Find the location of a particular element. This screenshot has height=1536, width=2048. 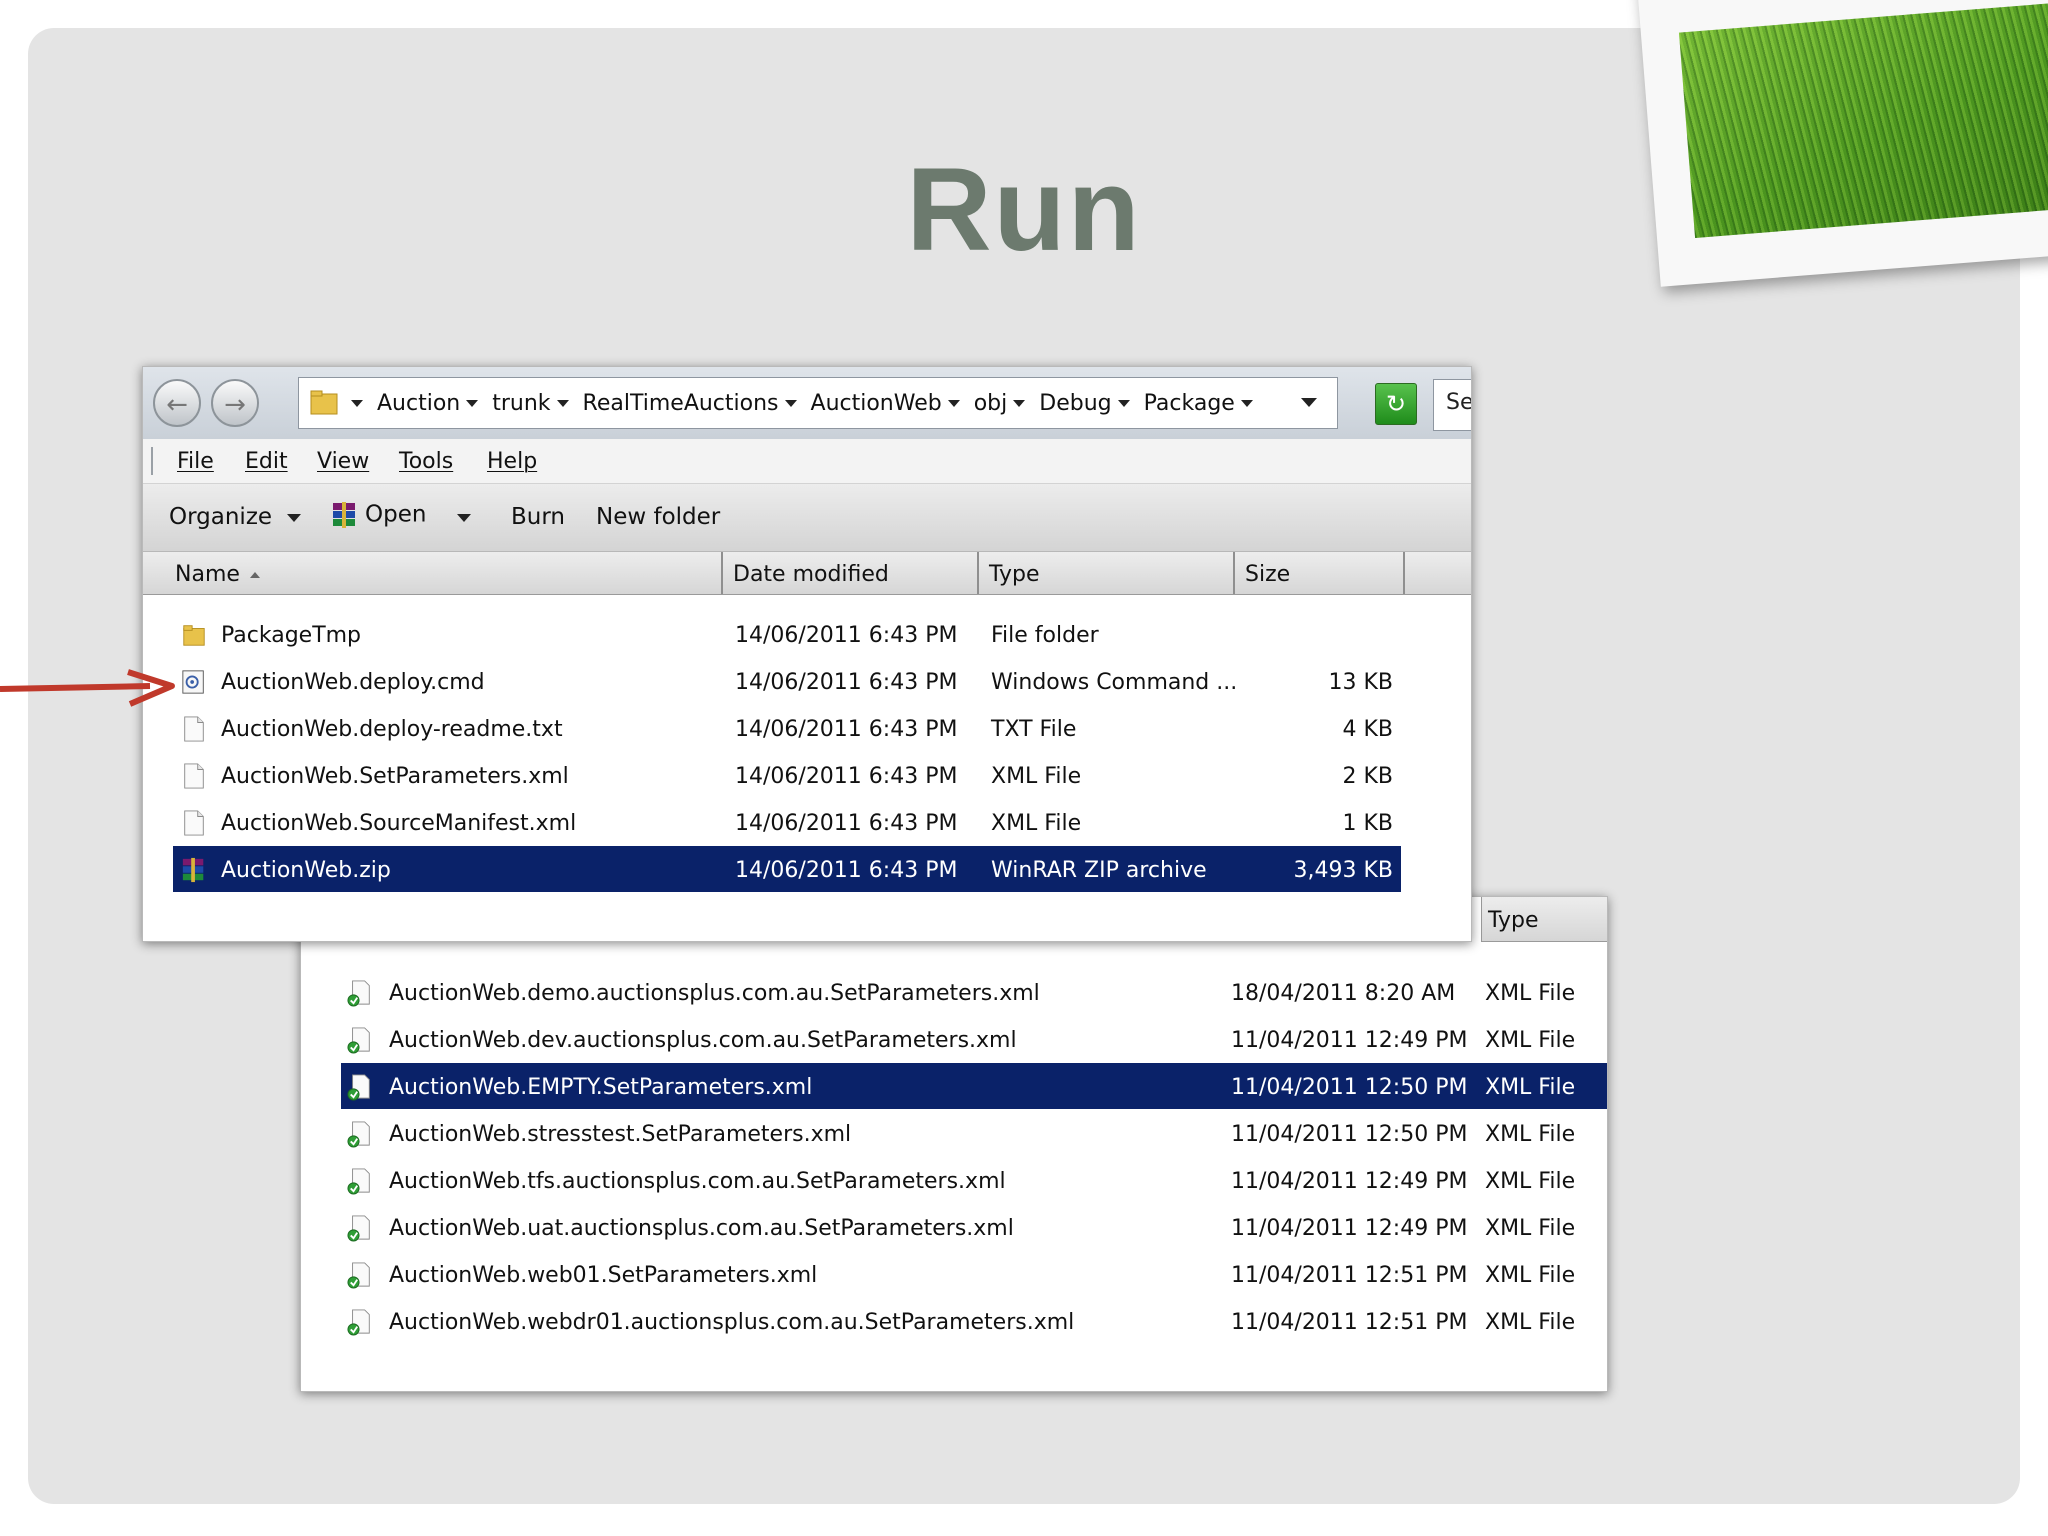

file-size: 4 KB is located at coordinates (1367, 729).